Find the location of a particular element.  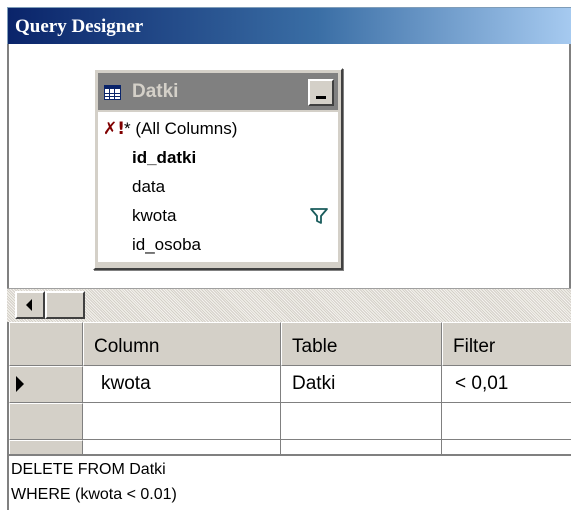

column-header-table: Table is located at coordinates (361, 344).